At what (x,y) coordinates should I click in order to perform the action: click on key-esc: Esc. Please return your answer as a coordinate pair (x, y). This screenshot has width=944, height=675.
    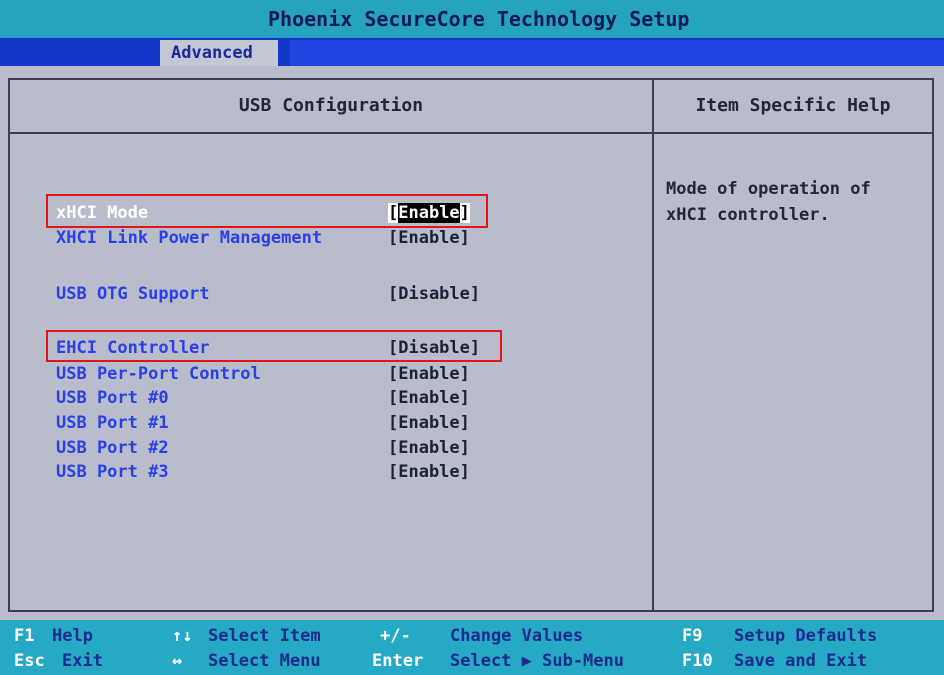
    Looking at the image, I should click on (29, 661).